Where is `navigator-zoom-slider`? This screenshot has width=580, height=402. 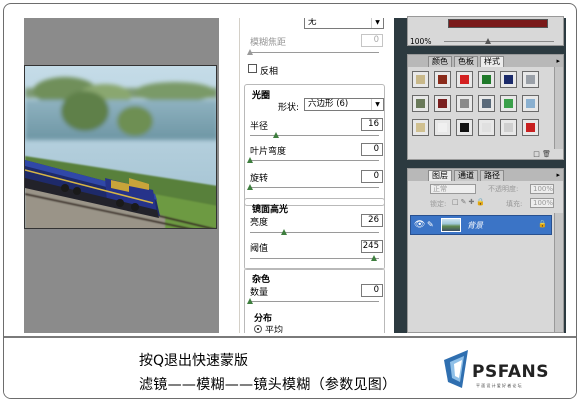 navigator-zoom-slider is located at coordinates (499, 41).